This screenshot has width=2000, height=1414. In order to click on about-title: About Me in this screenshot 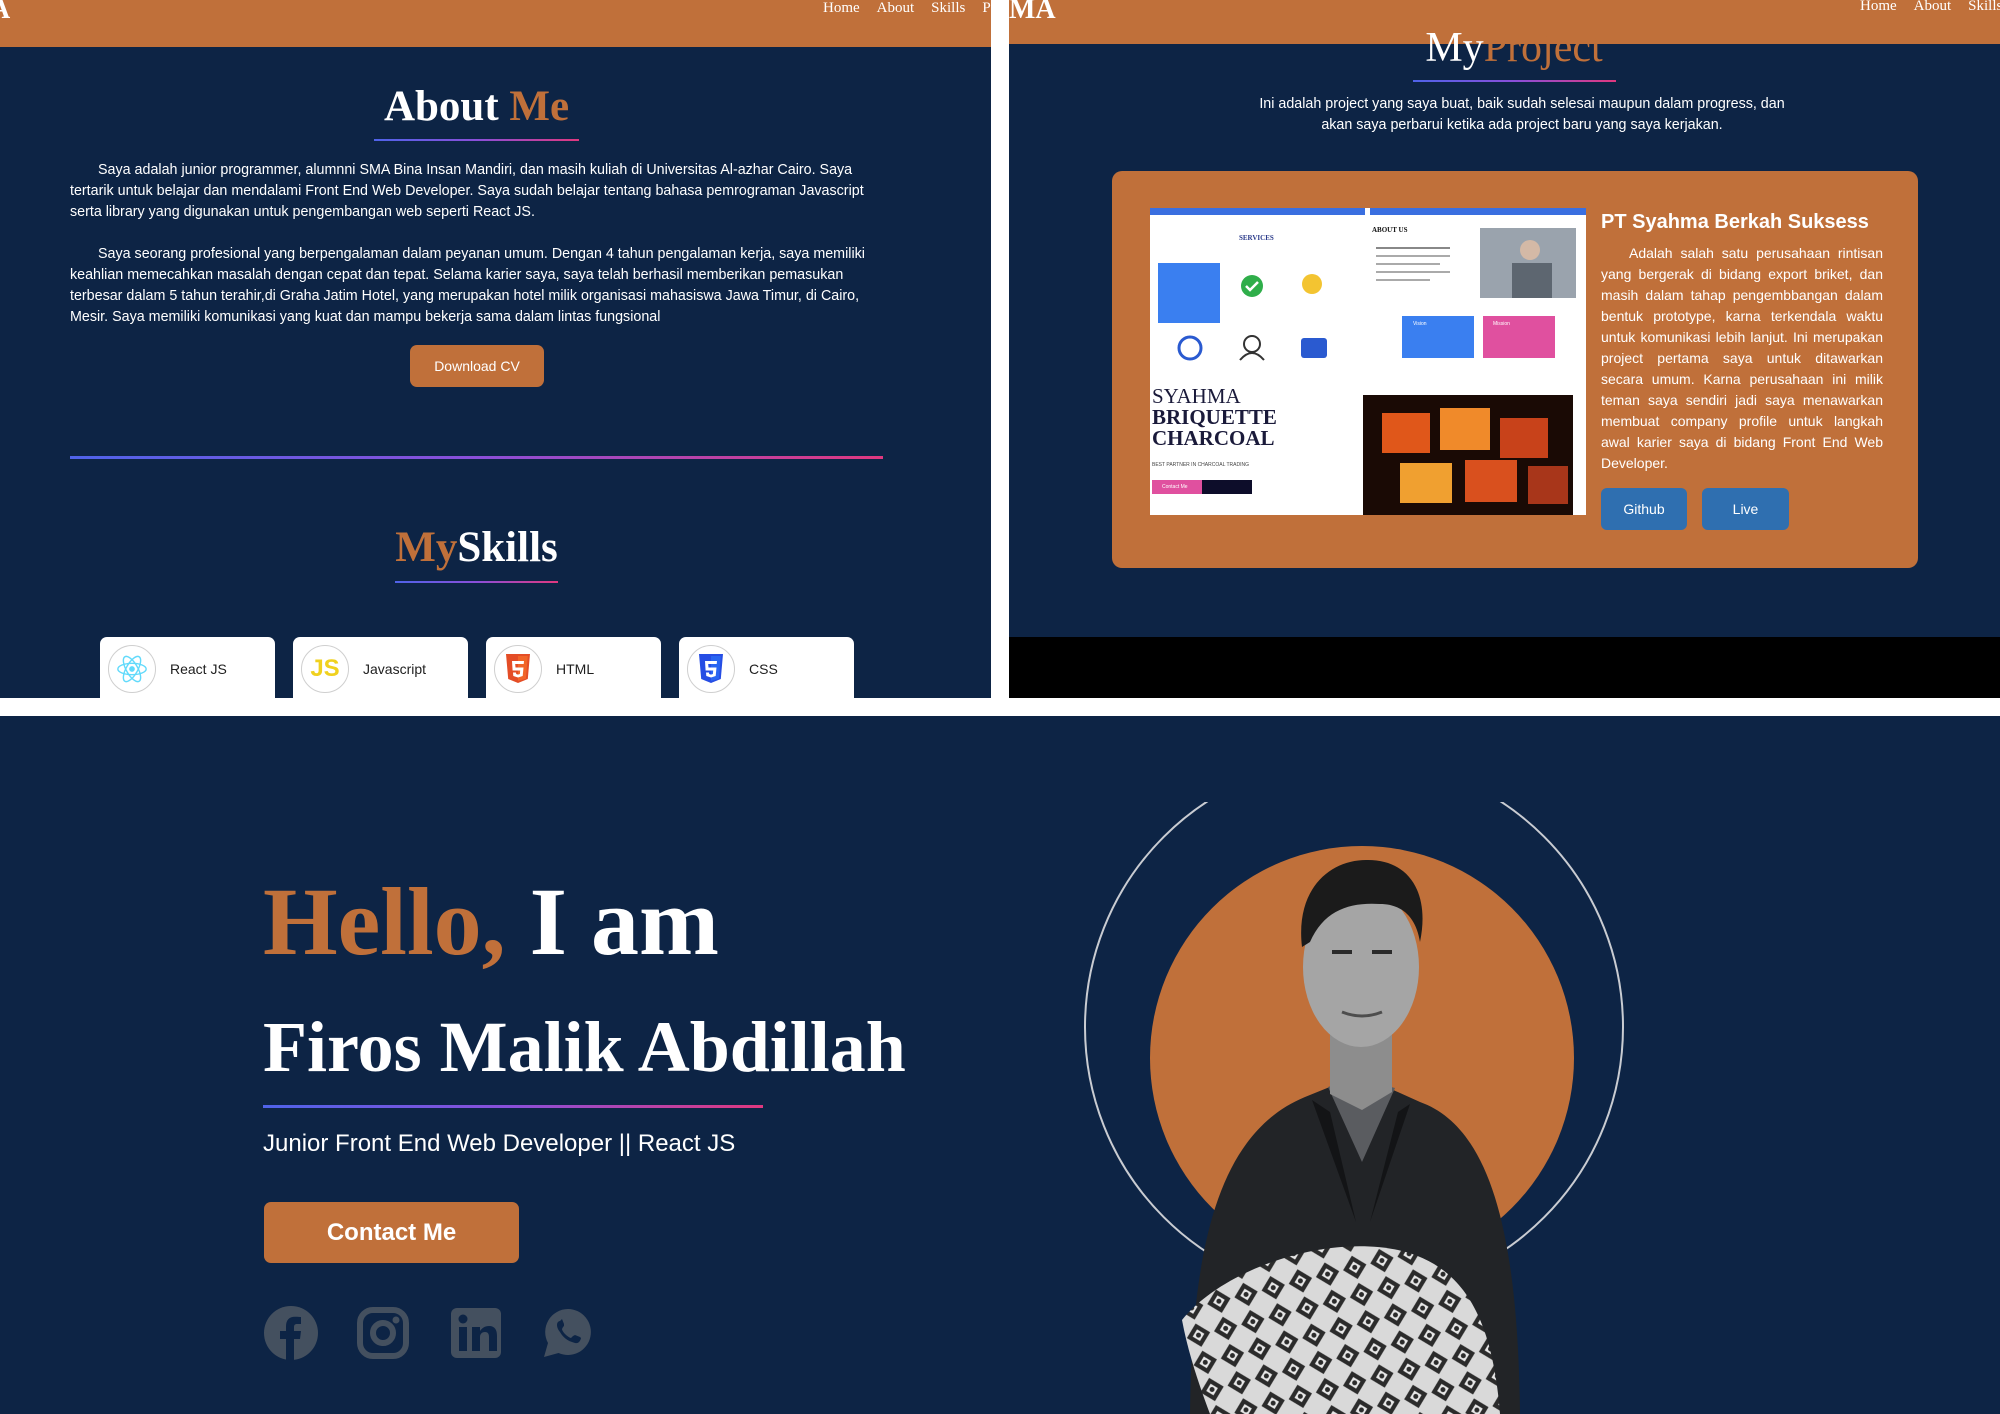, I will do `click(476, 106)`.